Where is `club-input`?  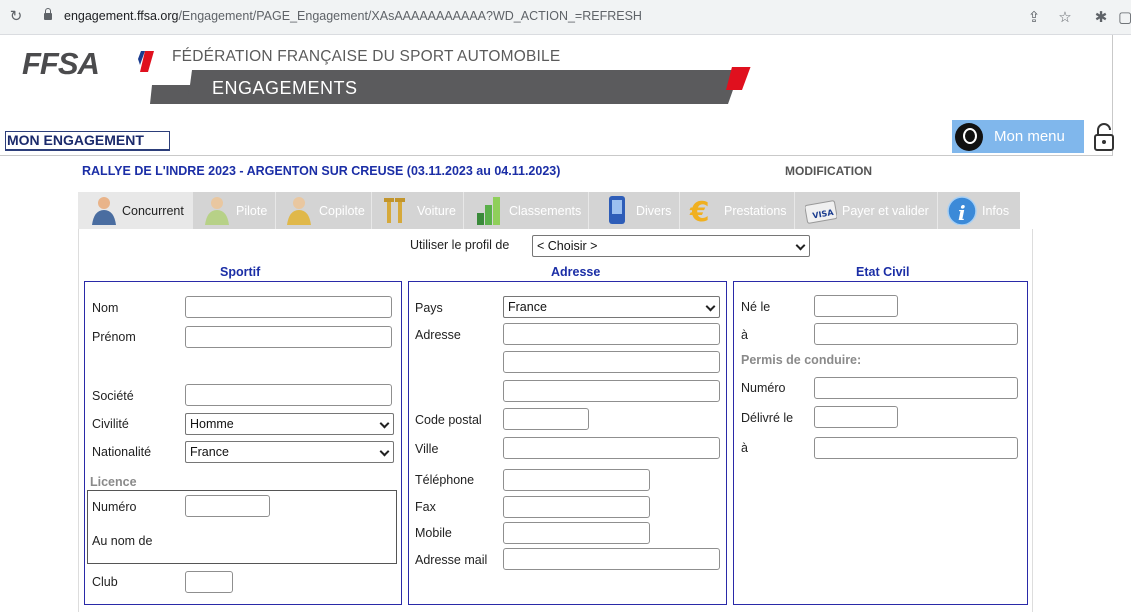
club-input is located at coordinates (209, 582).